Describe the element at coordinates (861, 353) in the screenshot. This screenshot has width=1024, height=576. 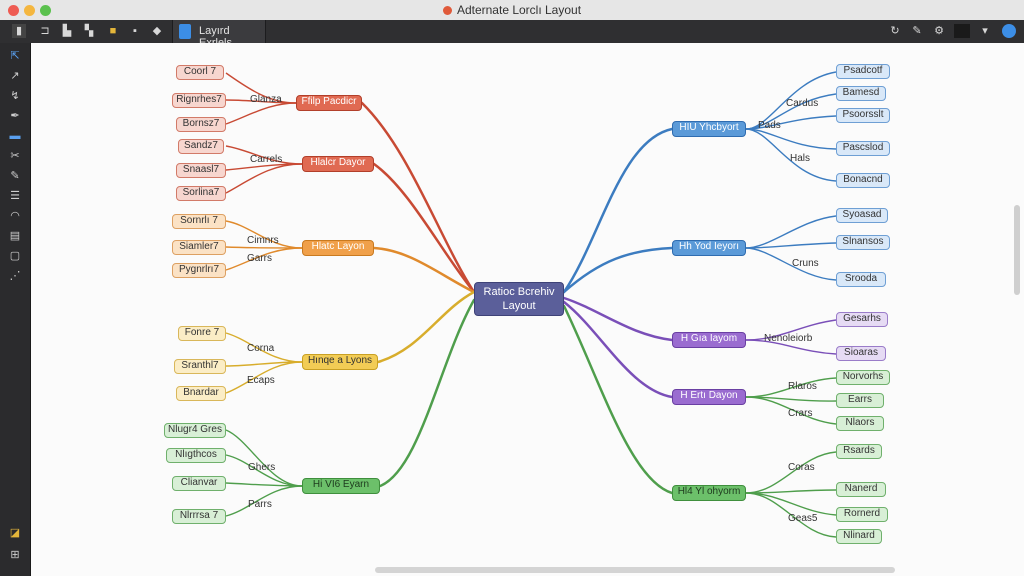
I see `leaf-node: Sioaras` at that location.